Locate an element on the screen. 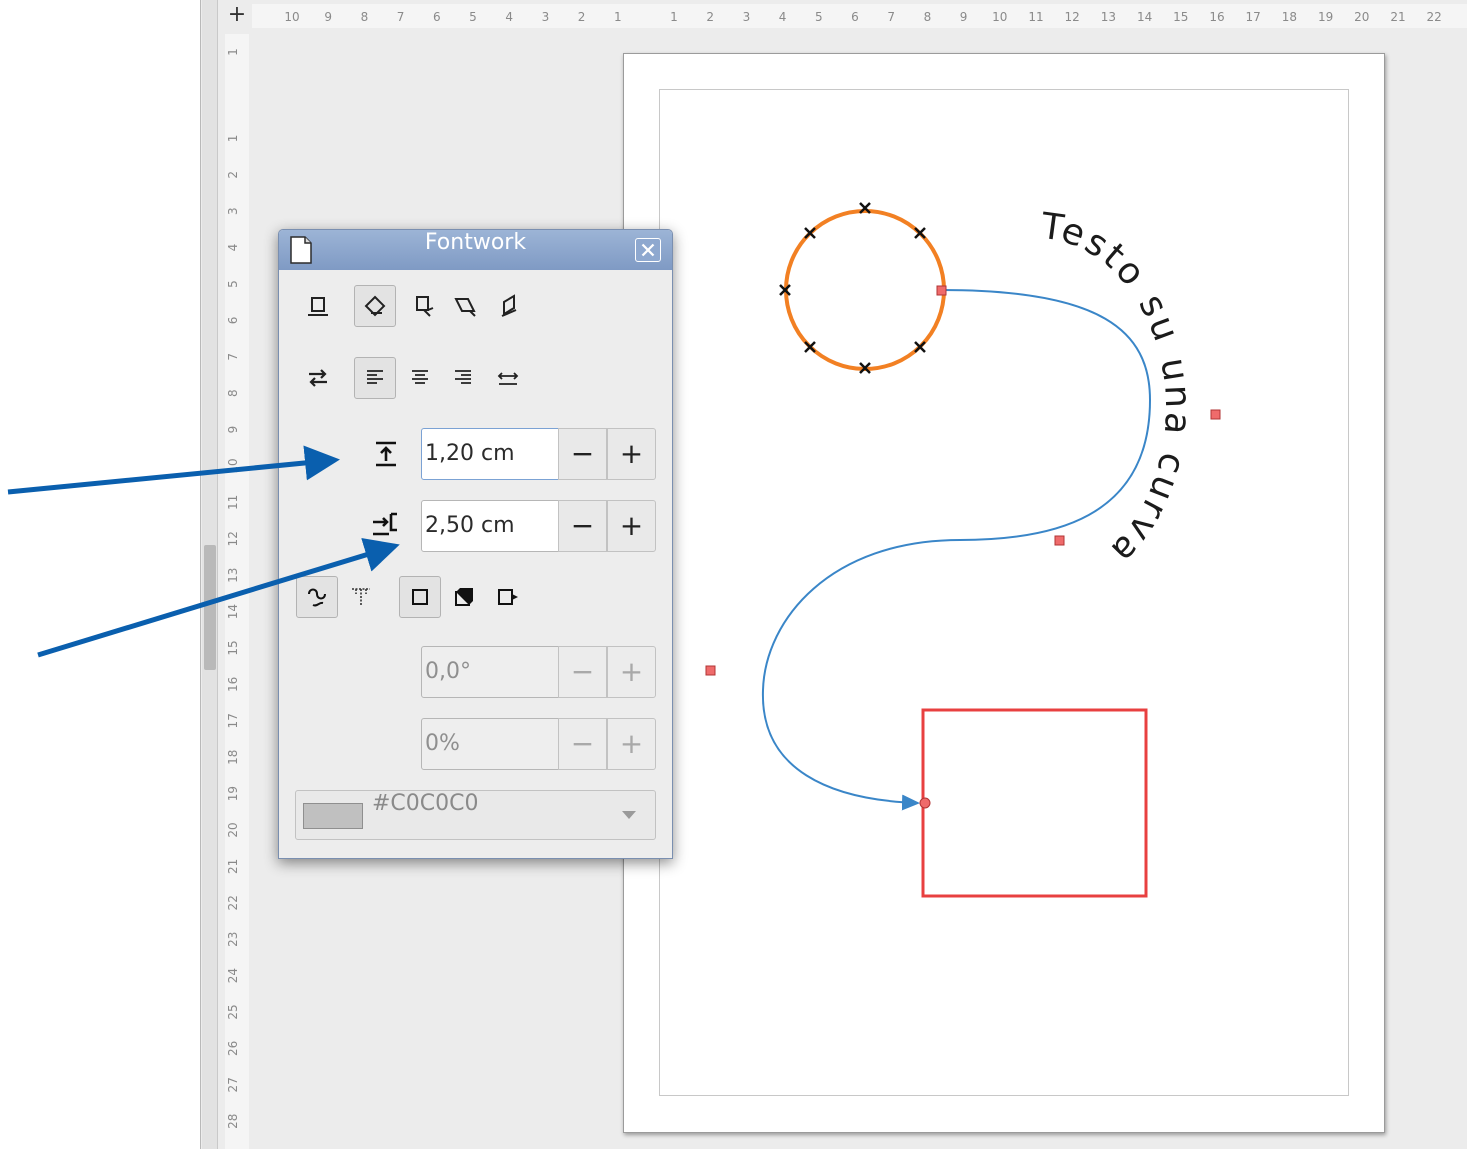  annotation-overlay is located at coordinates (203, 551).